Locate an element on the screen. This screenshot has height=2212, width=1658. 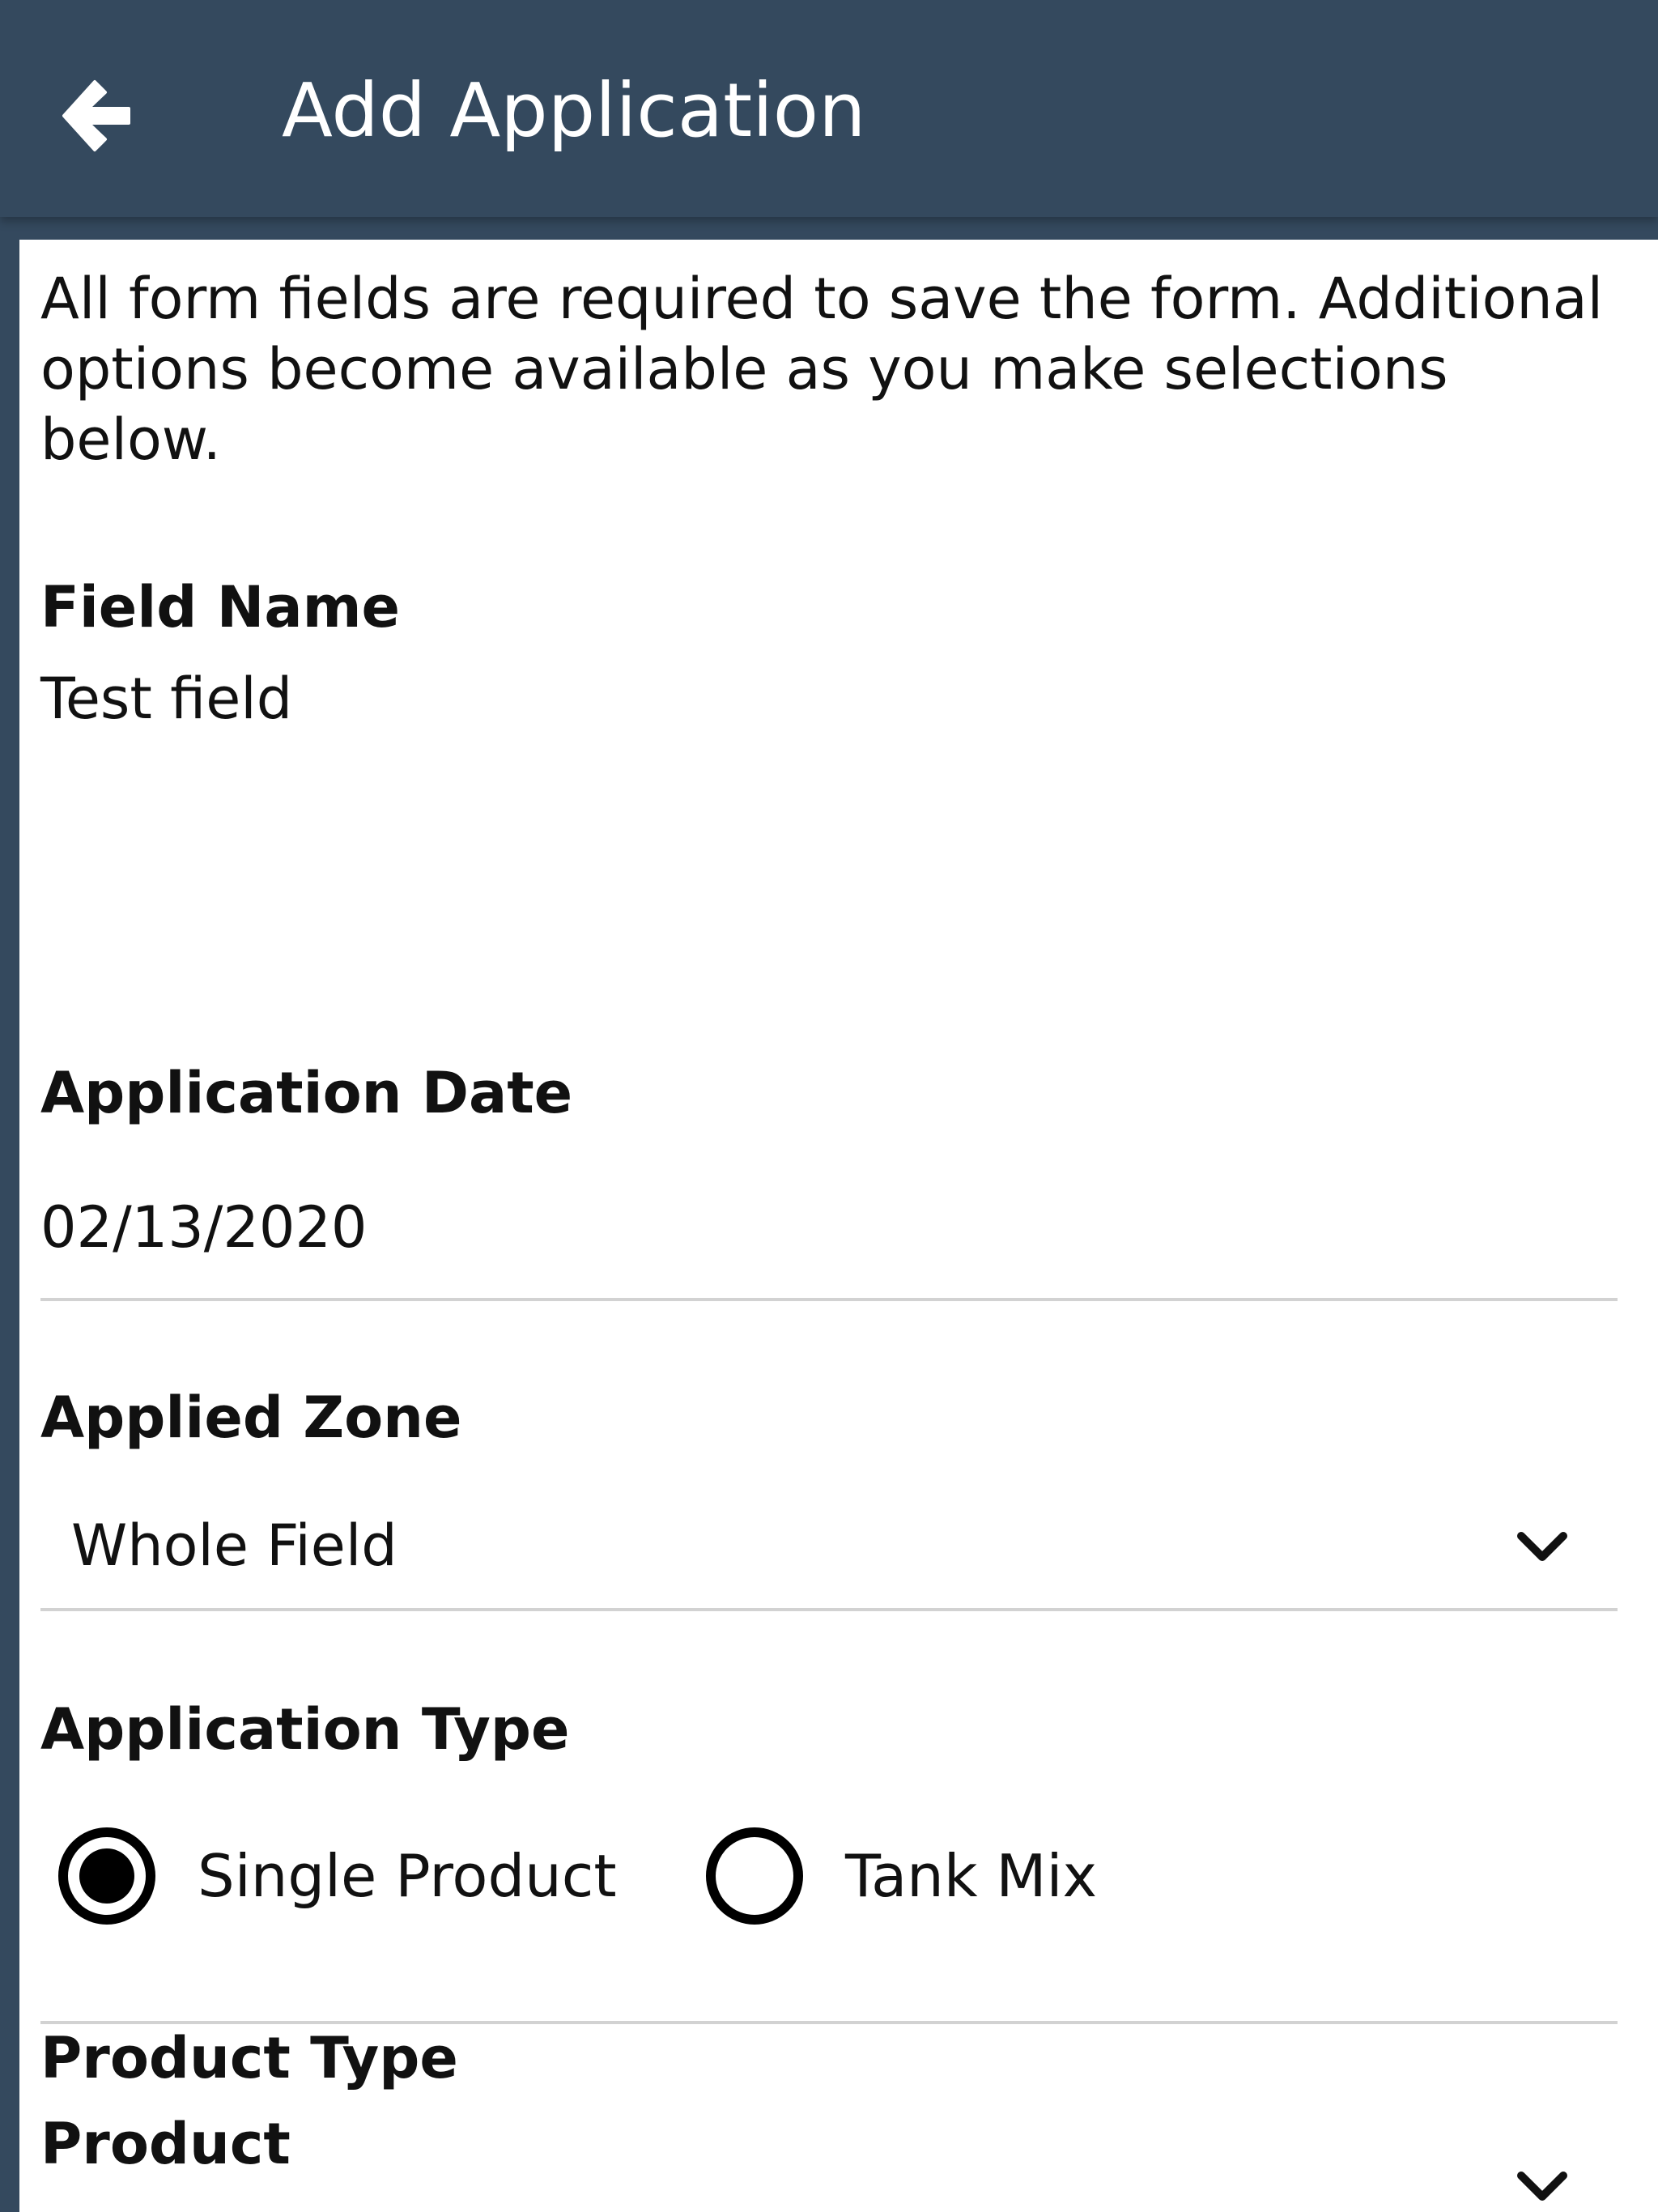
arrow-left-icon is located at coordinates (96, 116).